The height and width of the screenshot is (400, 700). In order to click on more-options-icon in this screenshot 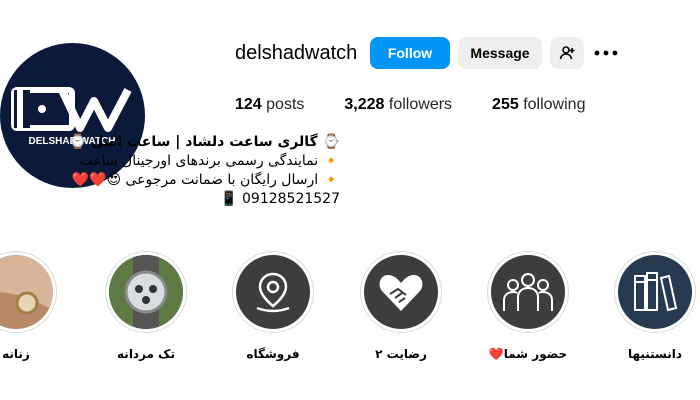, I will do `click(606, 53)`.